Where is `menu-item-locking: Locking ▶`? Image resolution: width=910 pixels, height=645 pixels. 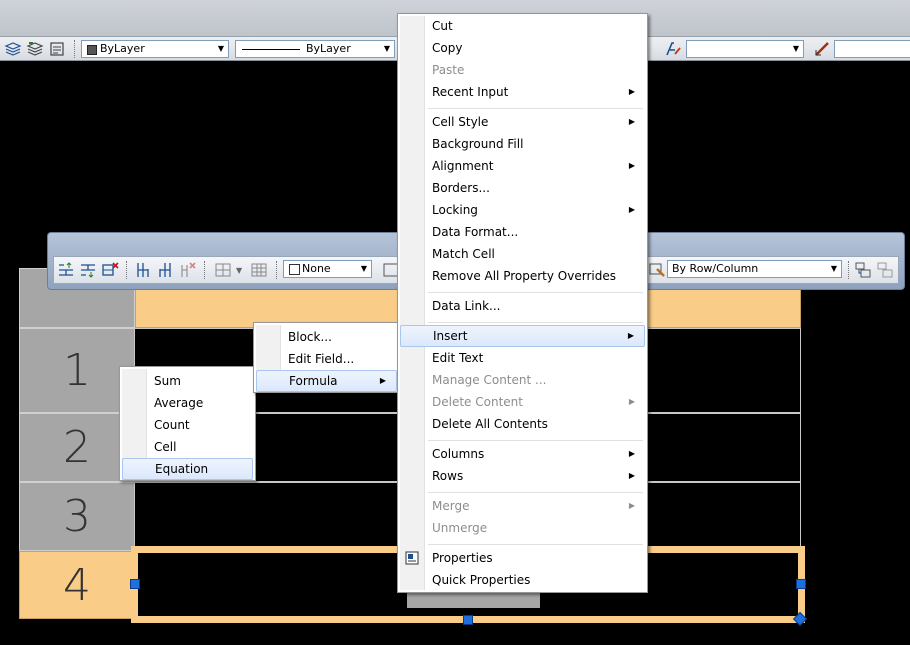 menu-item-locking: Locking ▶ is located at coordinates (522, 210).